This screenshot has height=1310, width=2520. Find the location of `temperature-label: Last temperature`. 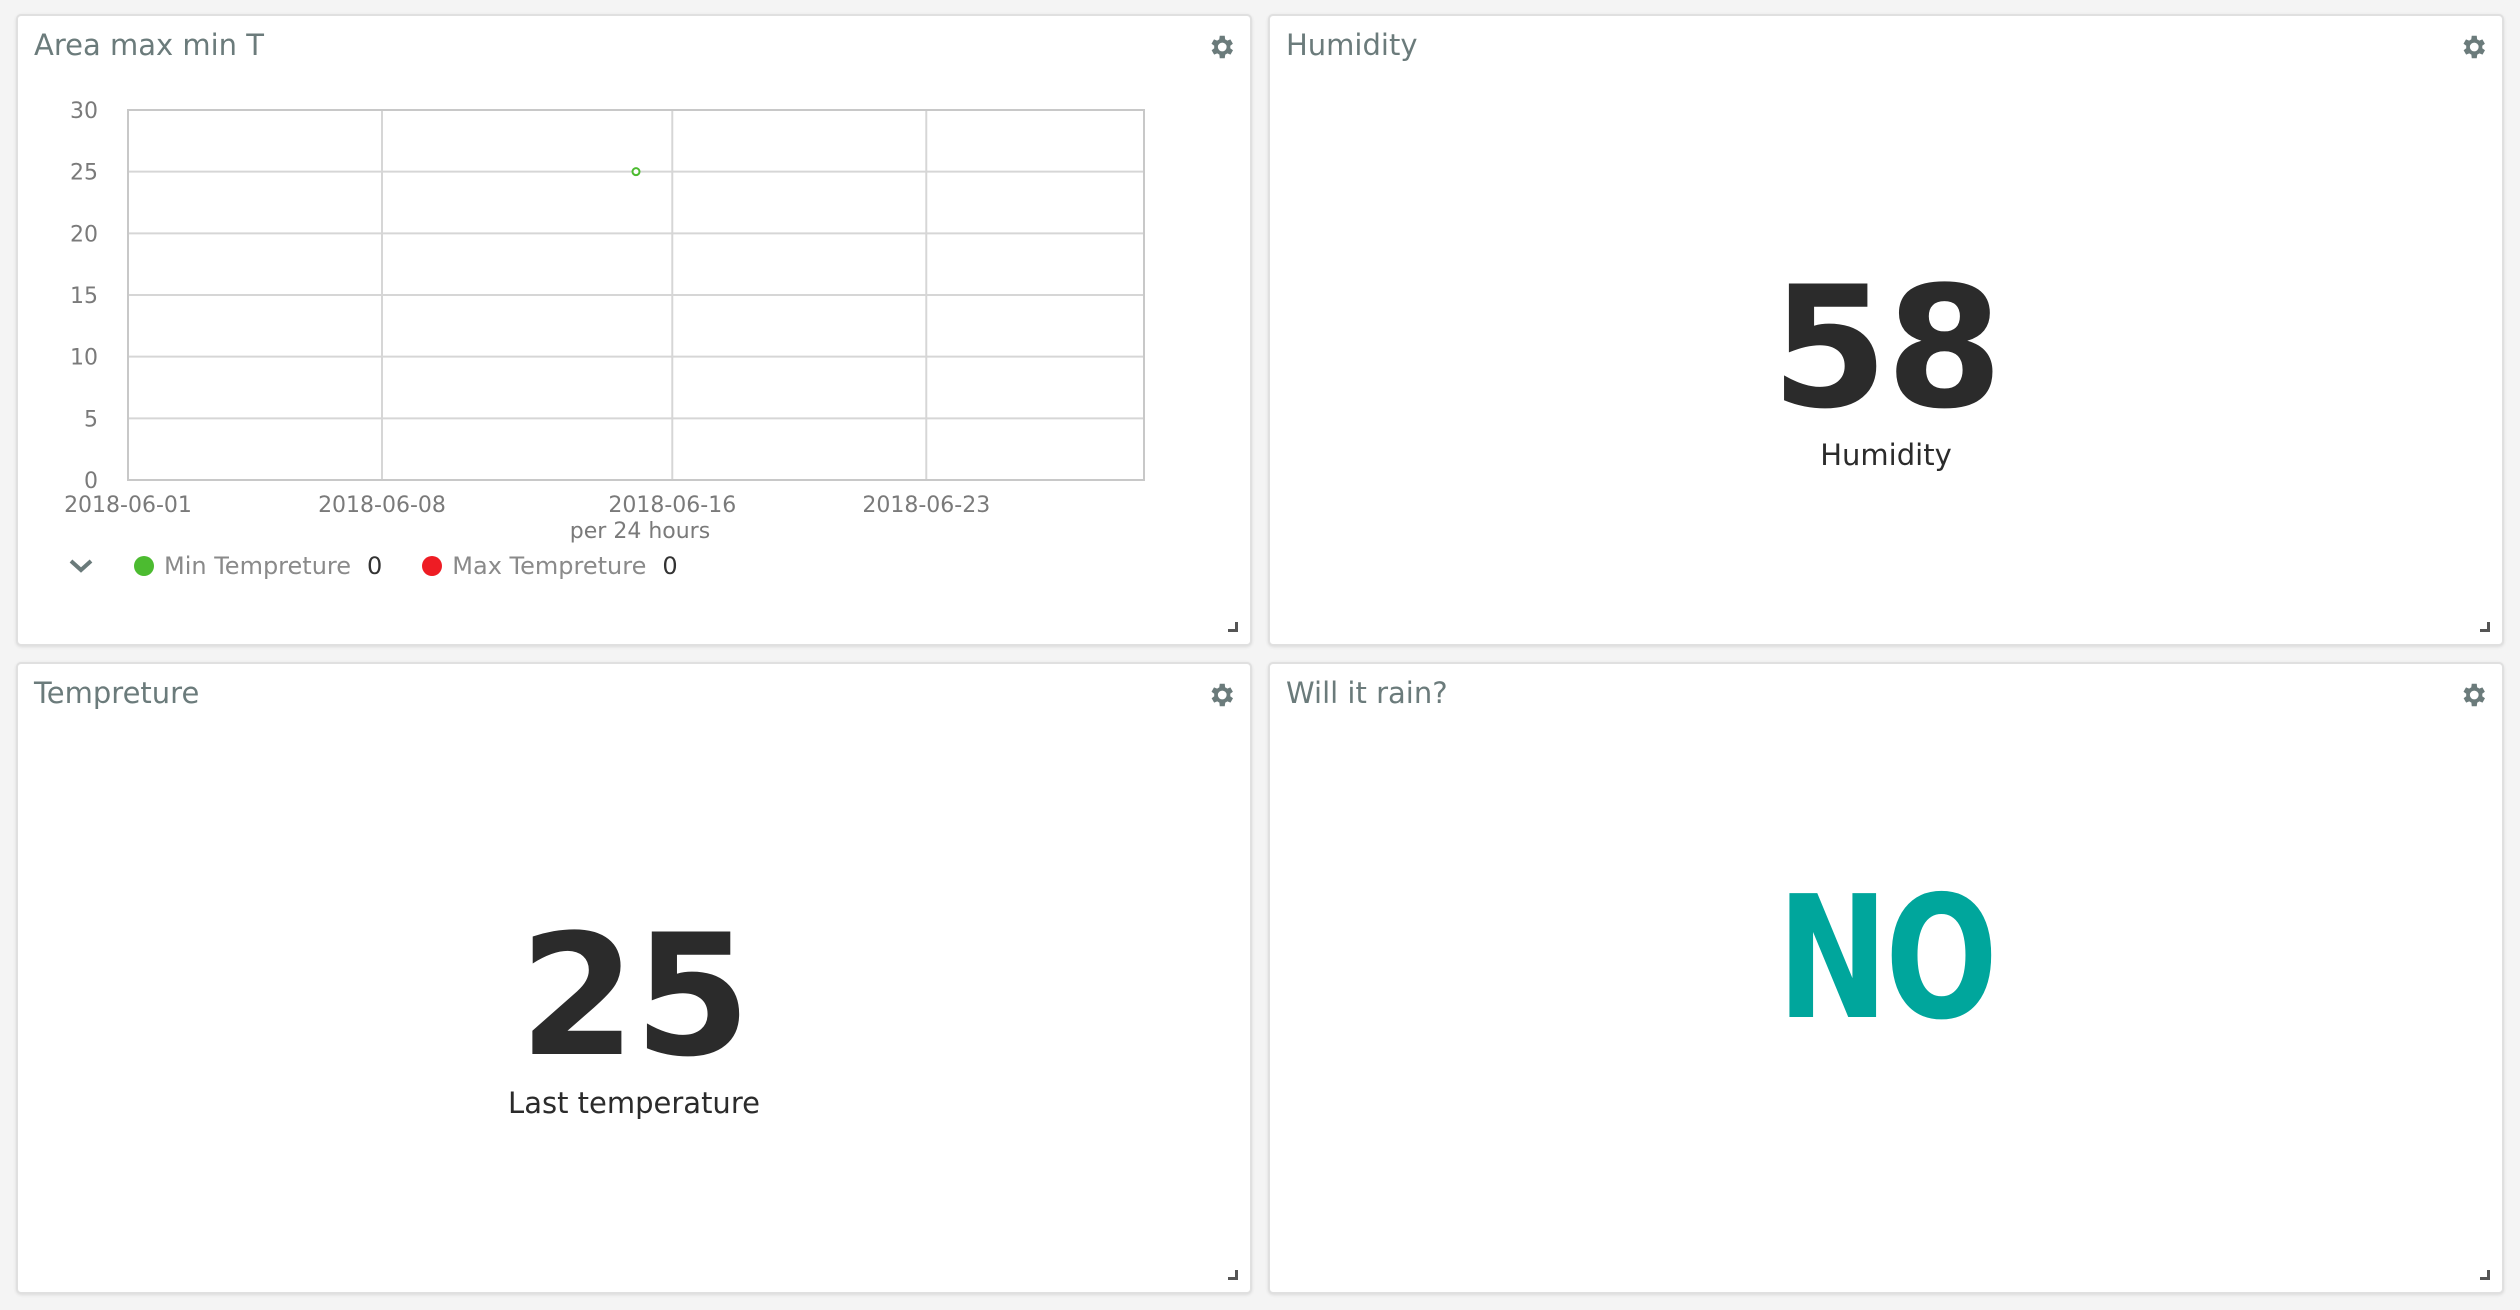

temperature-label: Last temperature is located at coordinates (634, 1103).